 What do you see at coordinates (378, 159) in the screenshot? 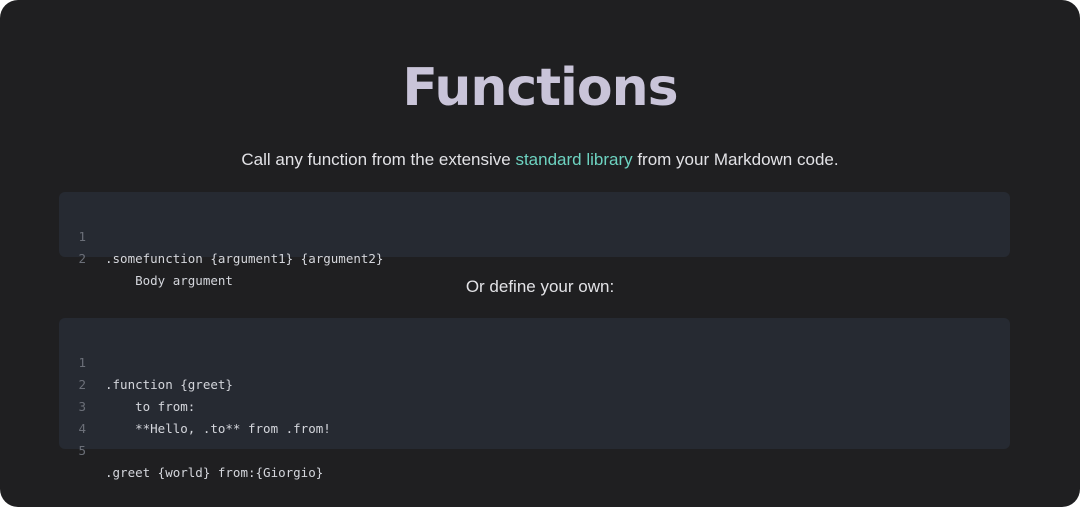
I see `intro-text-before: Call any function from the extensive` at bounding box center [378, 159].